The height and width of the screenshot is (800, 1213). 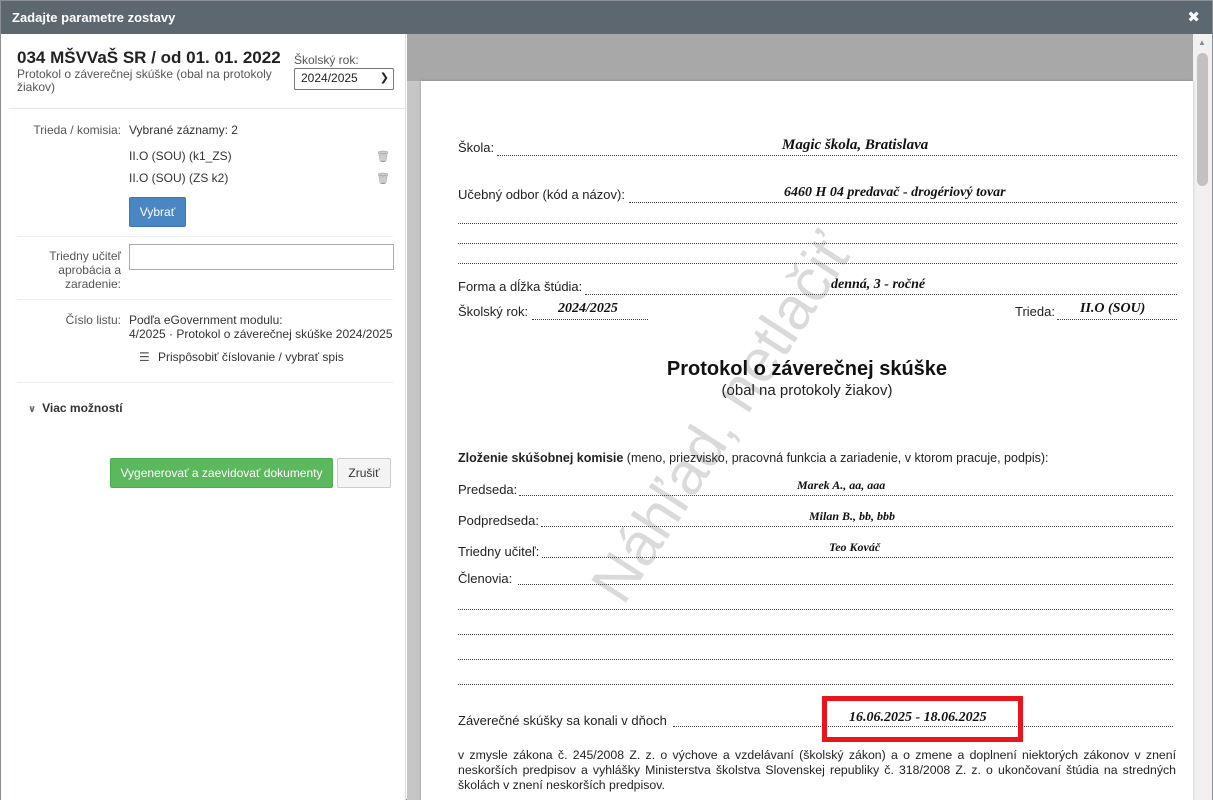 What do you see at coordinates (852, 516) in the screenshot?
I see `vice-value: Milan B., bb, bbb` at bounding box center [852, 516].